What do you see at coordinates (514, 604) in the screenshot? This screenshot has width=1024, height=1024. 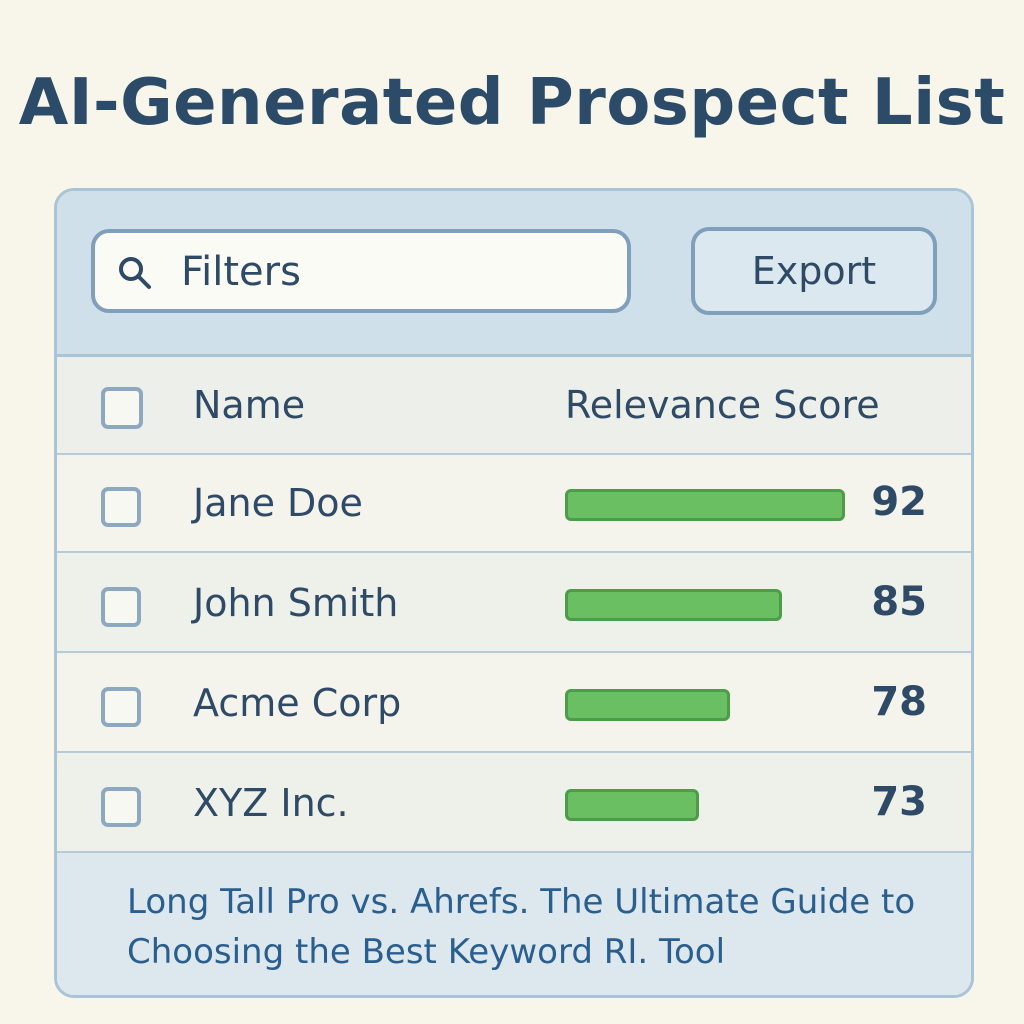 I see `table-row: John Smith 85` at bounding box center [514, 604].